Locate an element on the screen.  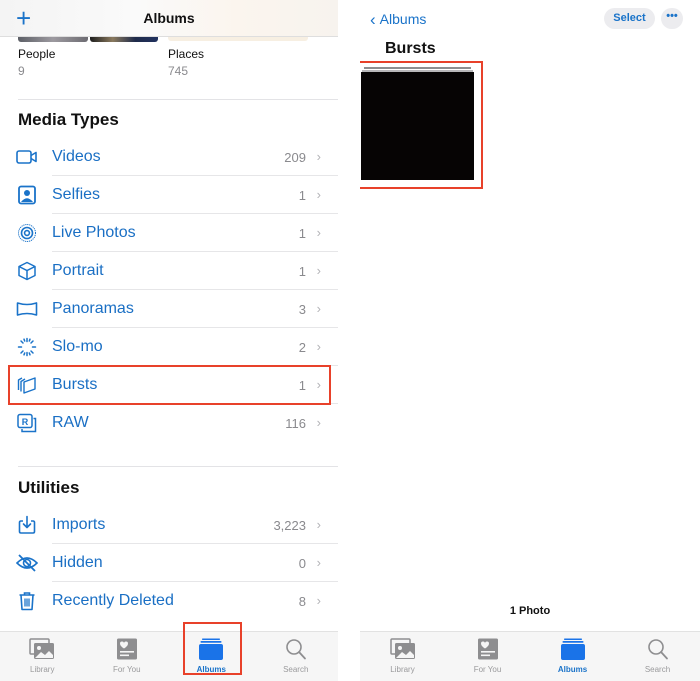
people-album: People 9 is located at coordinates (36, 62).